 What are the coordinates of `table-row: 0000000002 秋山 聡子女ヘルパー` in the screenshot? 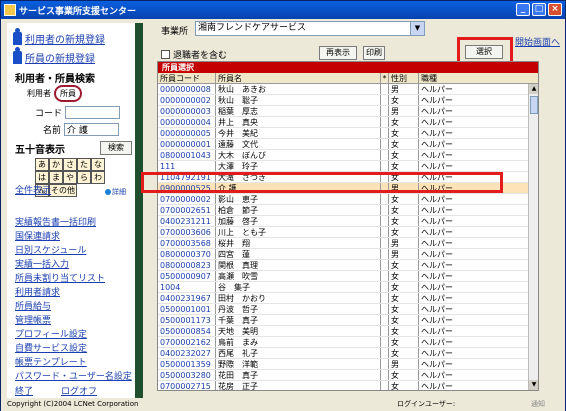 It's located at (348, 100).